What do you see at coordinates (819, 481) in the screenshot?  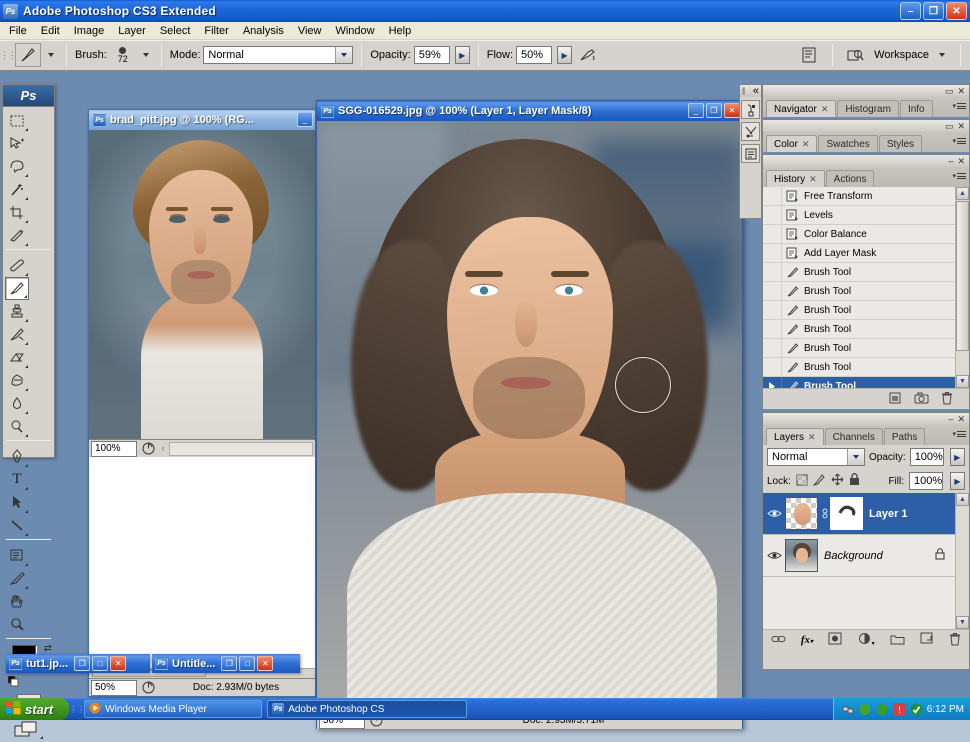 I see `lock-image-pixels-icon` at bounding box center [819, 481].